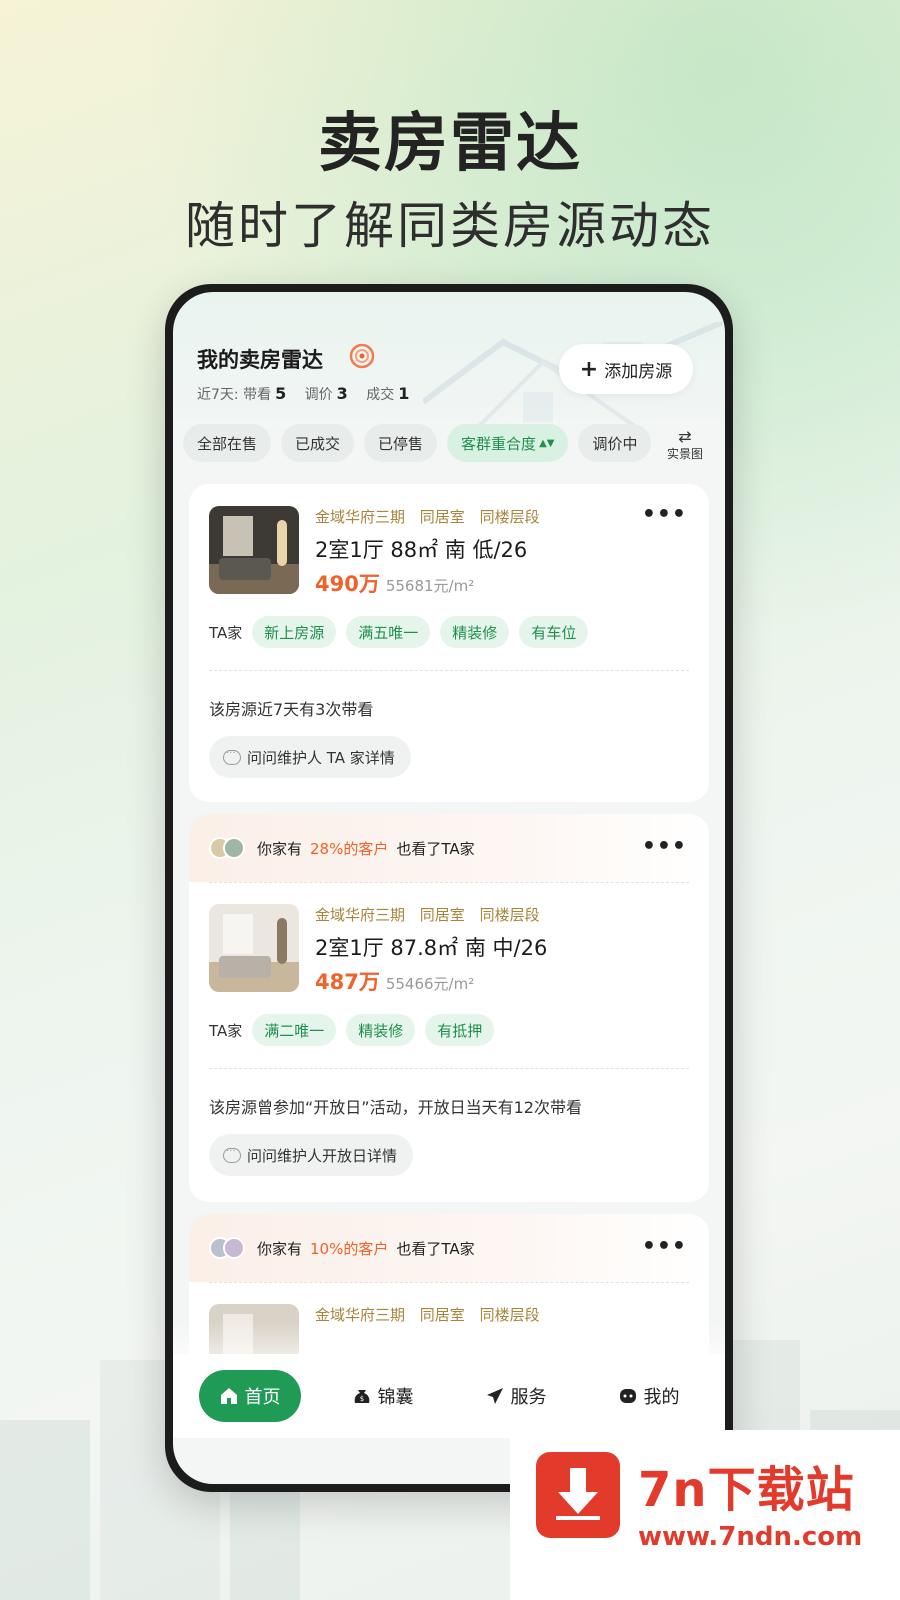 This screenshot has height=1600, width=900. What do you see at coordinates (281, 393) in the screenshot?
I see `stat-value: 5` at bounding box center [281, 393].